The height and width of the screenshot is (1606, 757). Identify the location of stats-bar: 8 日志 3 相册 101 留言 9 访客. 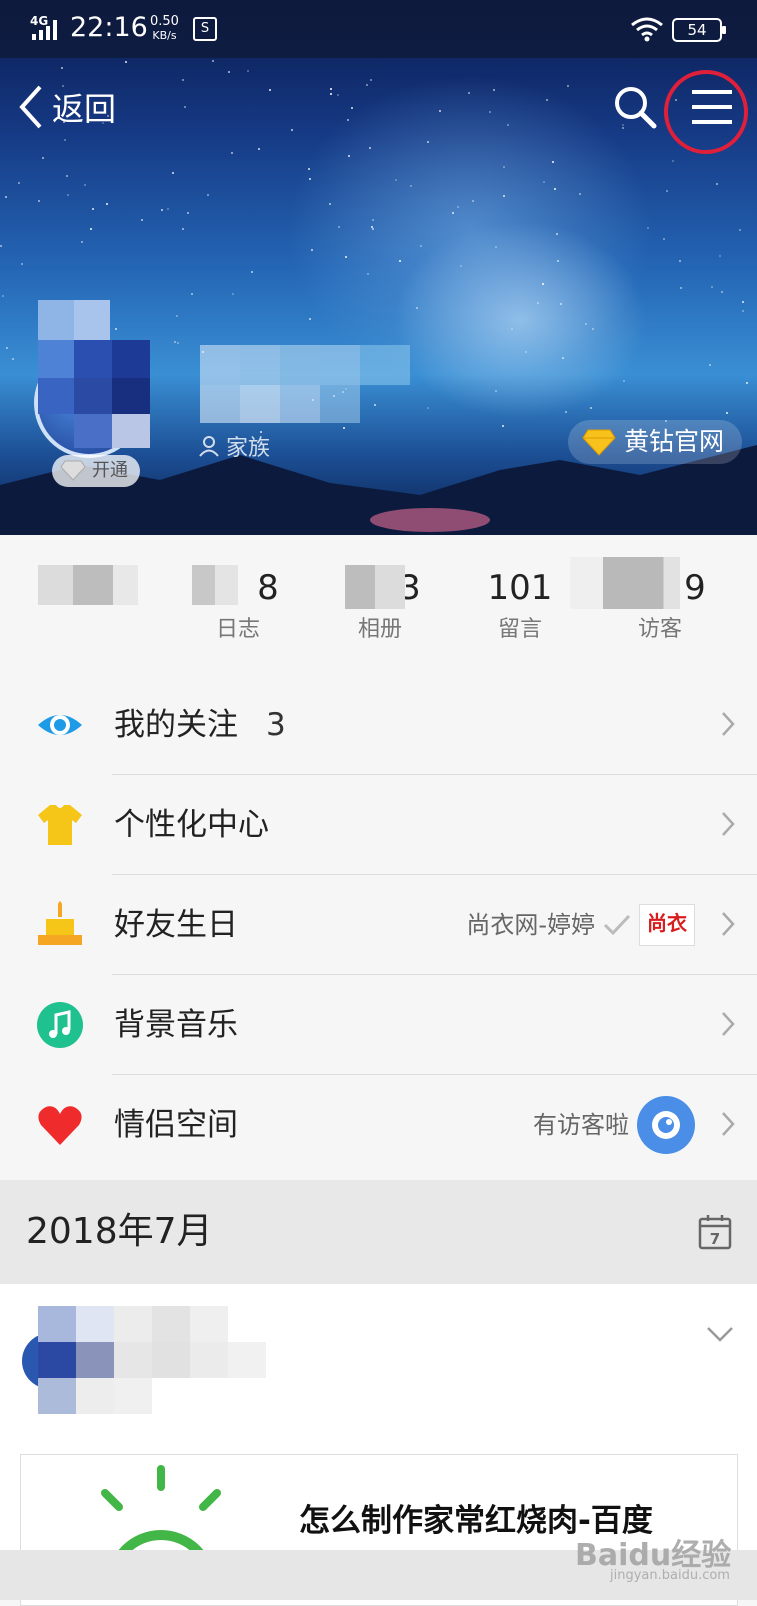
(378, 605).